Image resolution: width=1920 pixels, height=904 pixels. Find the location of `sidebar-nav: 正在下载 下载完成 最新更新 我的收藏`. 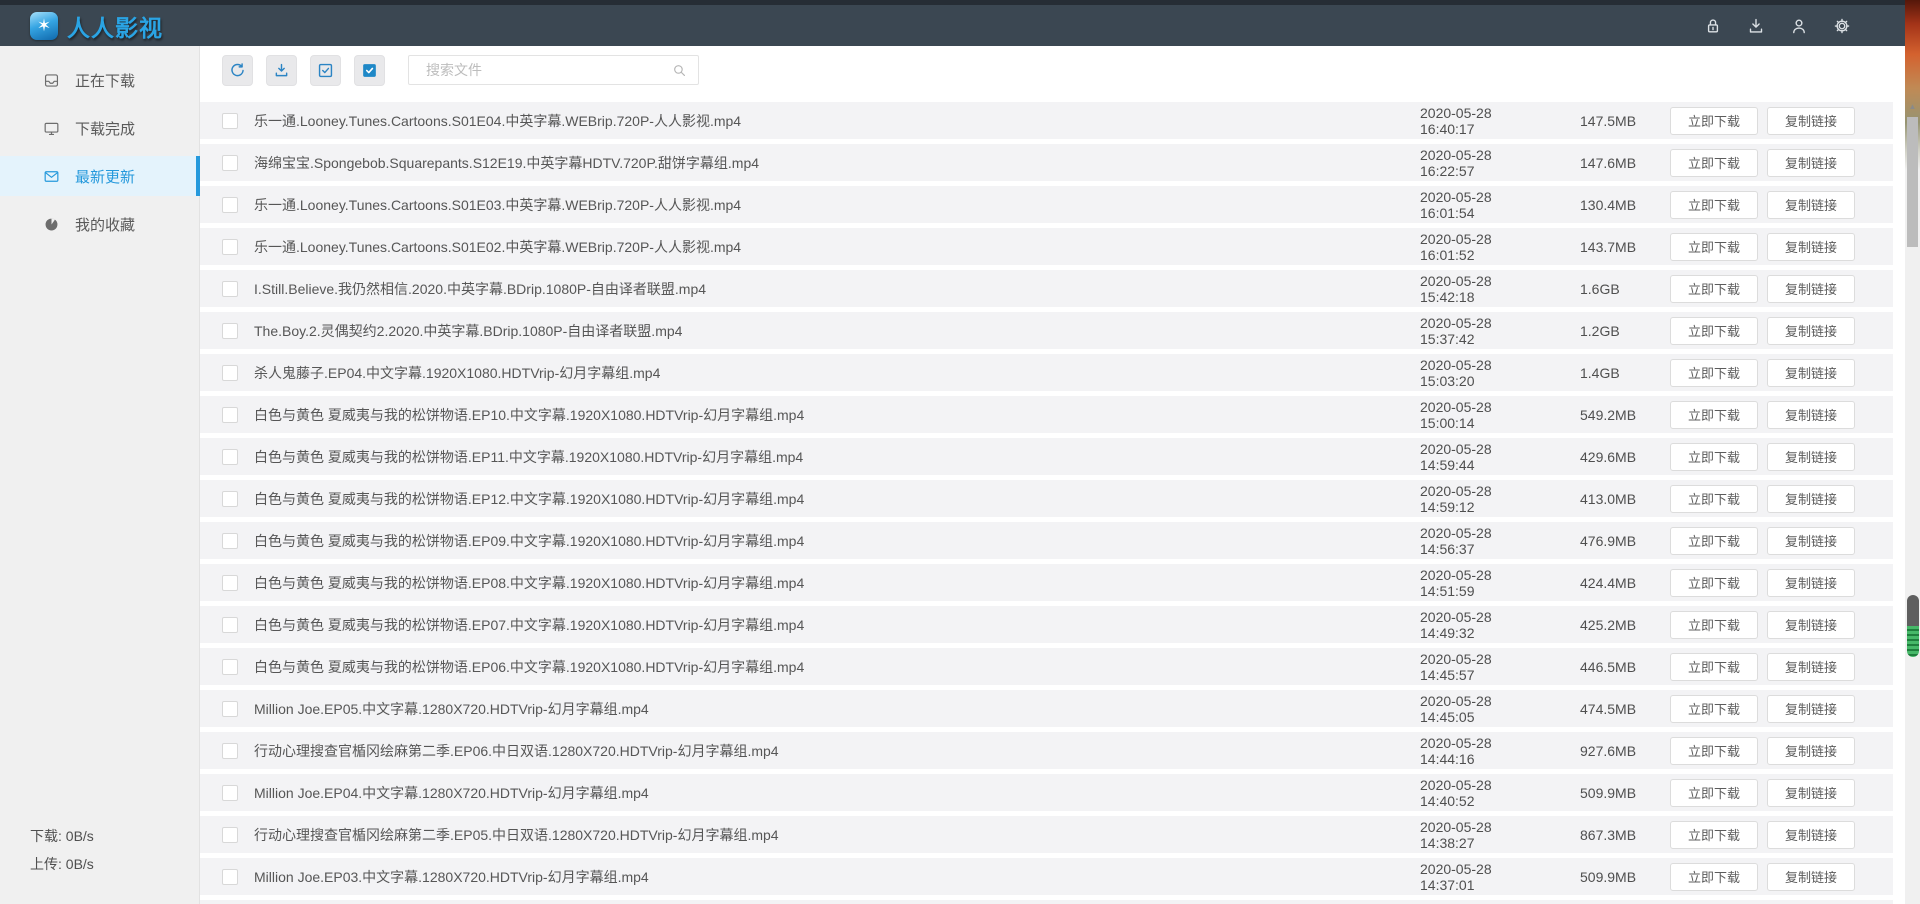

sidebar-nav: 正在下载 下载完成 最新更新 我的收藏 is located at coordinates (100, 145).